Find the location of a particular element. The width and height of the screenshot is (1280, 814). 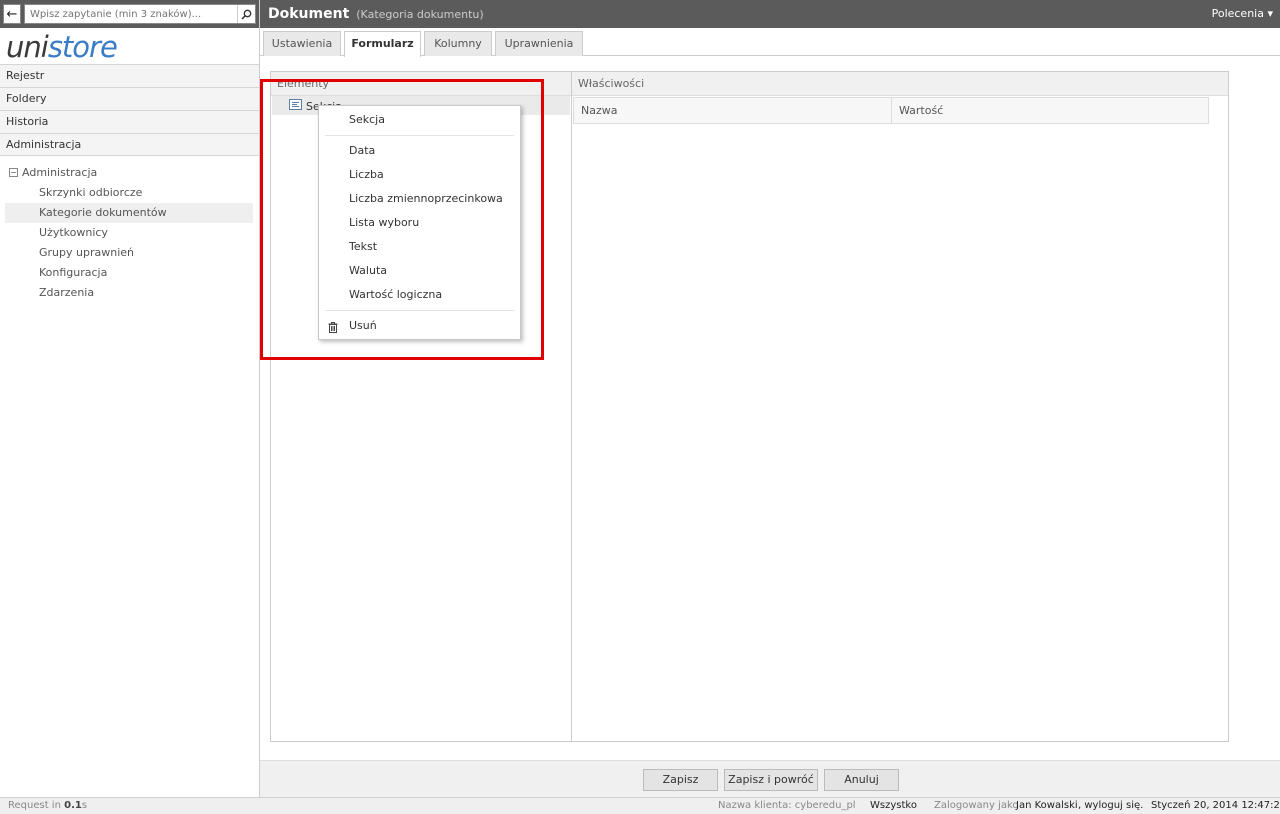

nav-administracja: Administracja is located at coordinates (129, 144).